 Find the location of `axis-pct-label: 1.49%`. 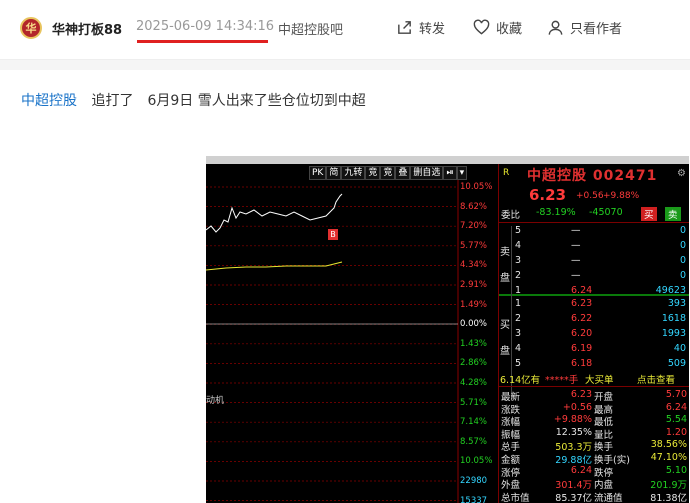

axis-pct-label: 1.49% is located at coordinates (474, 304).